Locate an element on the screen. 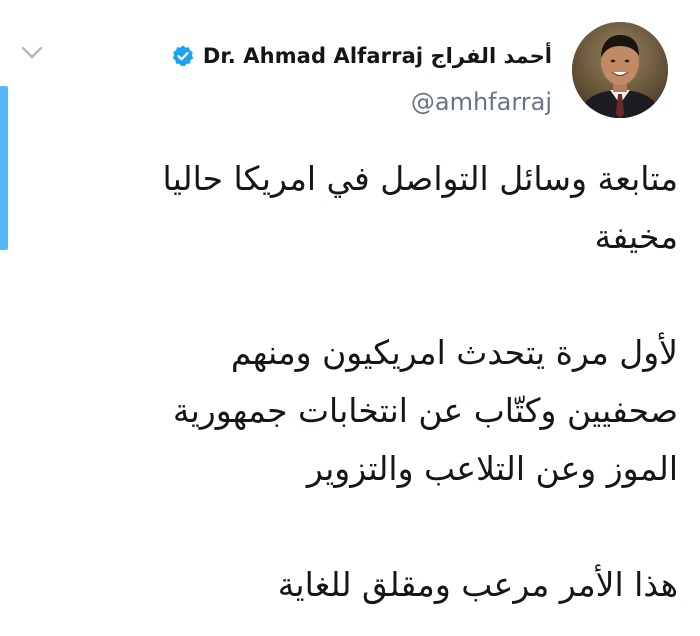 This screenshot has height=636, width=700. author-handle: @amhfarraj is located at coordinates (481, 102).